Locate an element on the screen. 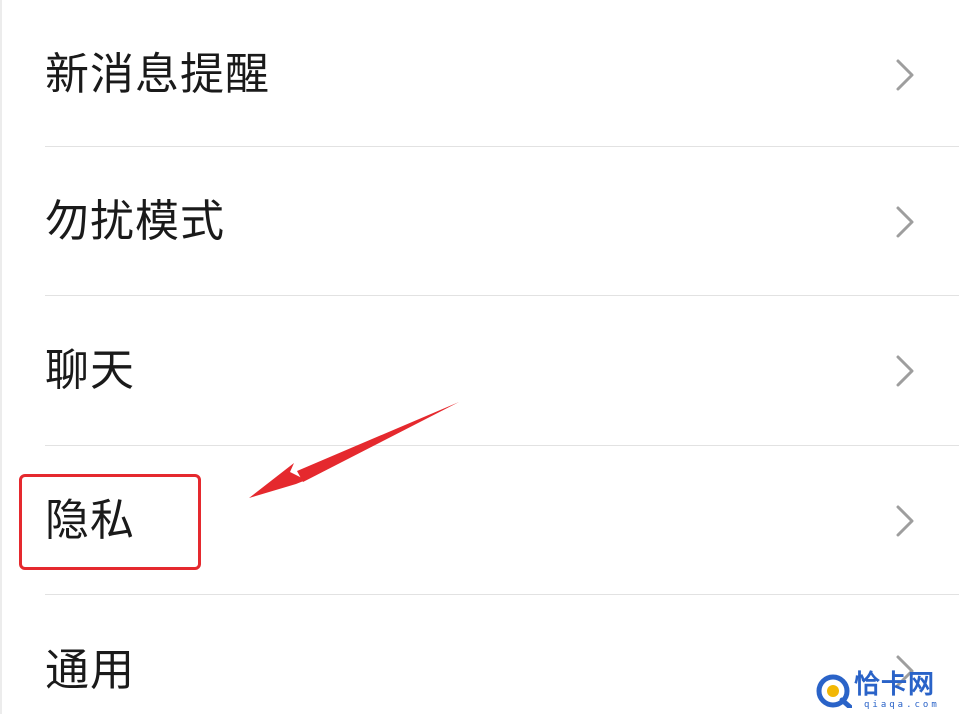  watermark: 恰卡网 qiaqa.com is located at coordinates (885, 691).